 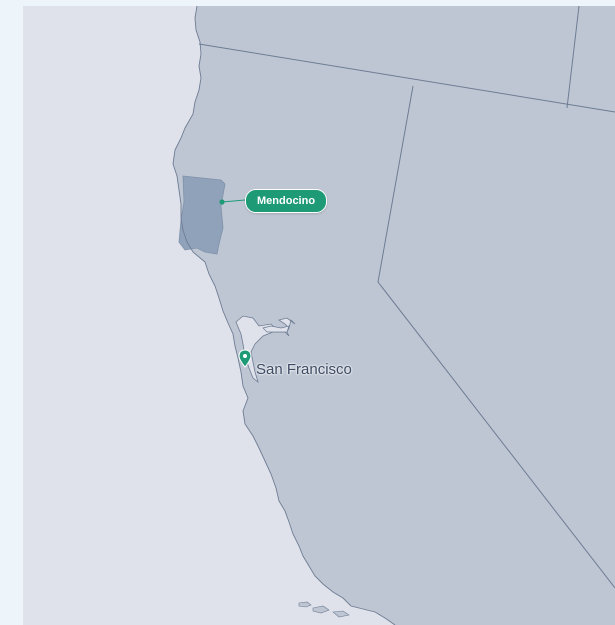 I want to click on mendocino-label: Mendocino, so click(x=286, y=201).